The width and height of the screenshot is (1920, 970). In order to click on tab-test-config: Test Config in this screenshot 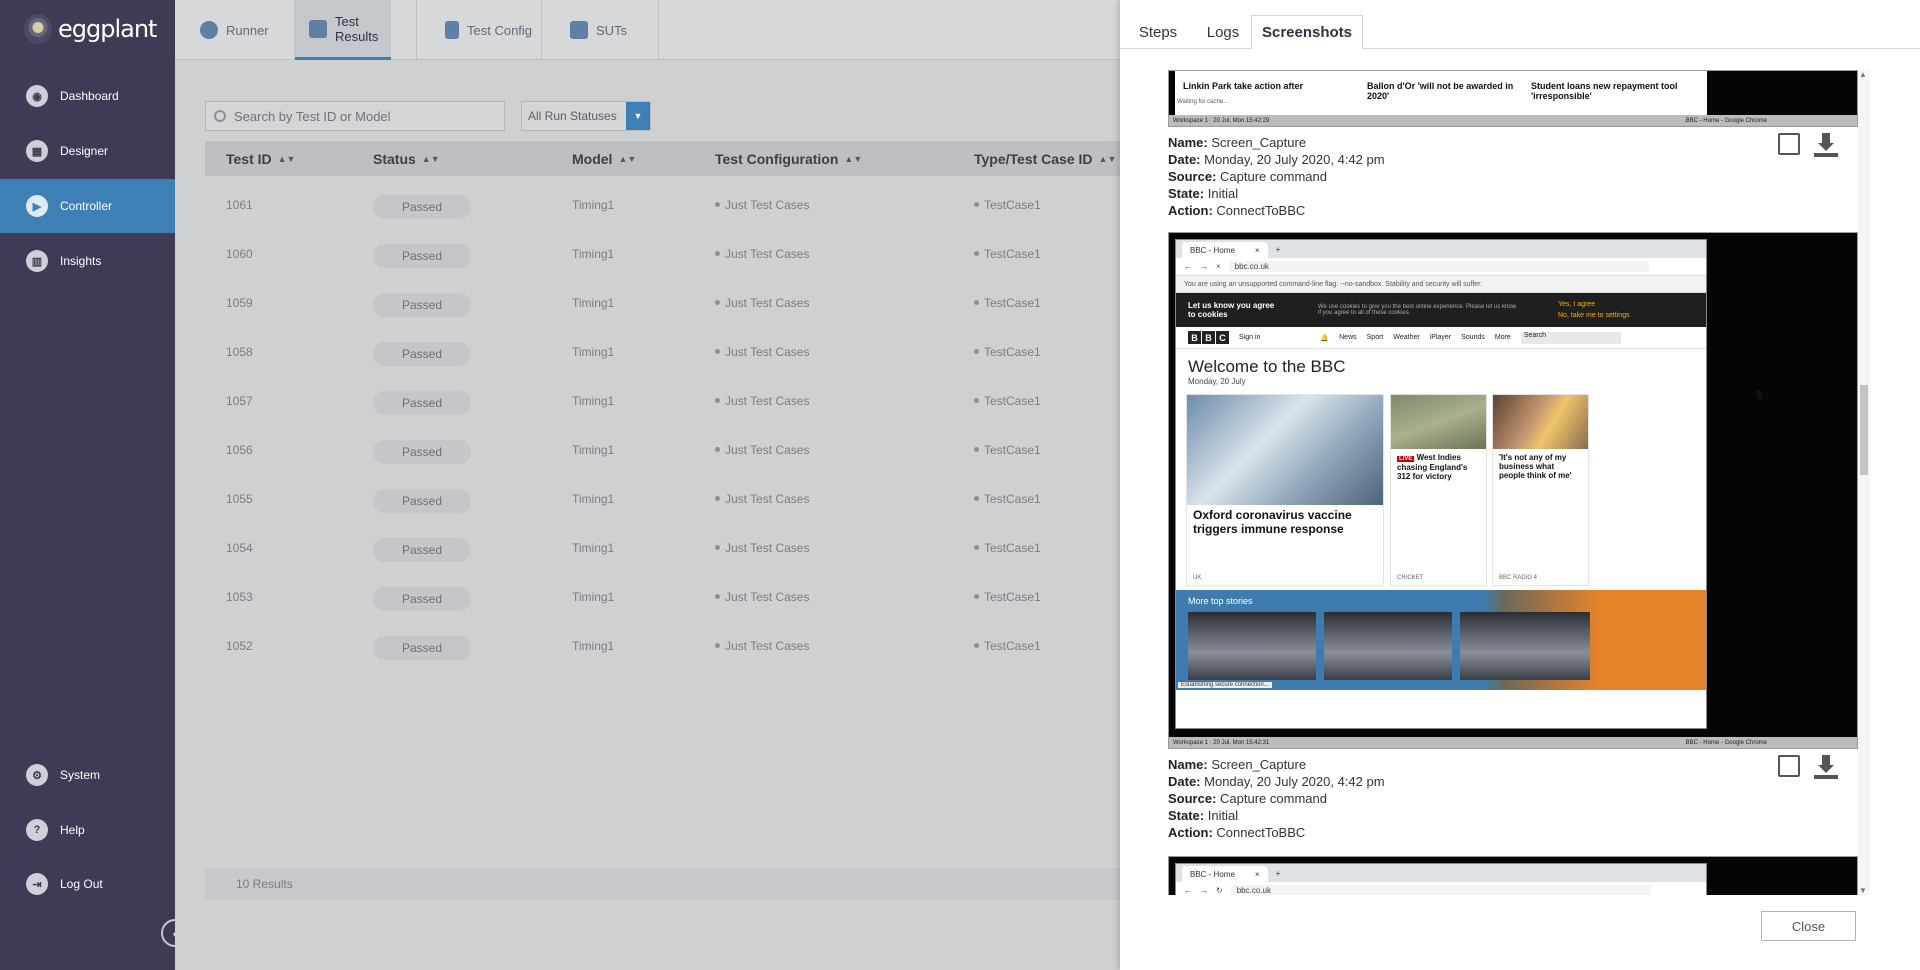, I will do `click(488, 30)`.